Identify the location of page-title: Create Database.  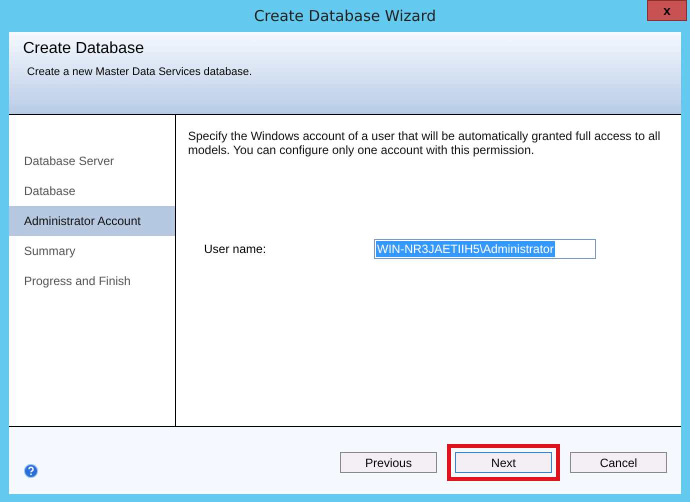
(84, 49).